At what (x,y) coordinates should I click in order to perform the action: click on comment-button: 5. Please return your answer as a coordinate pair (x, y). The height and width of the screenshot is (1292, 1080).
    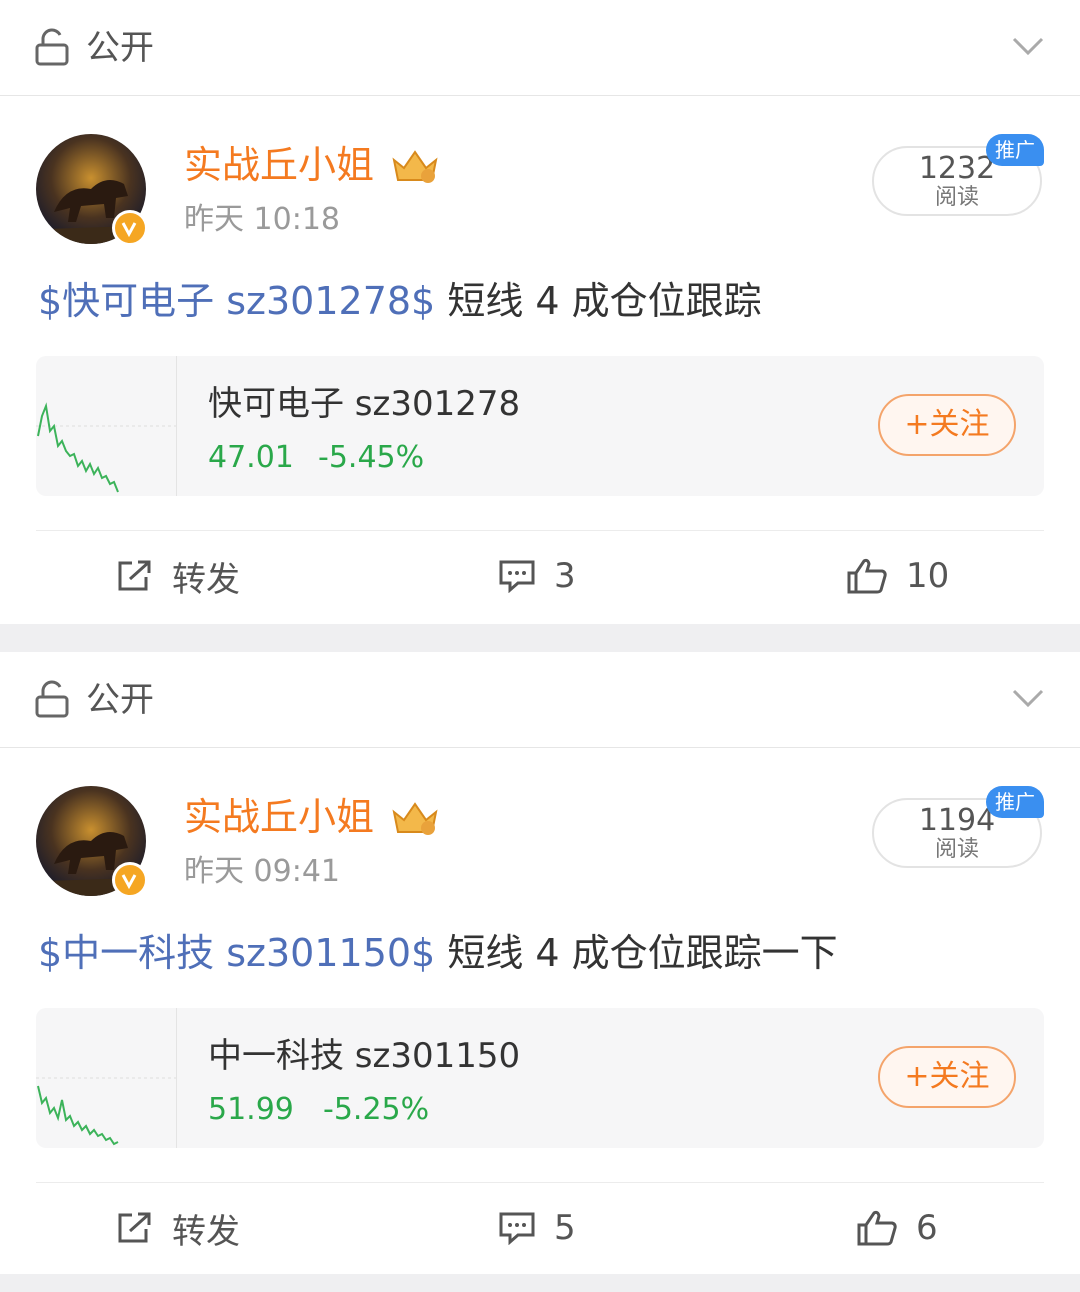
    Looking at the image, I should click on (537, 1228).